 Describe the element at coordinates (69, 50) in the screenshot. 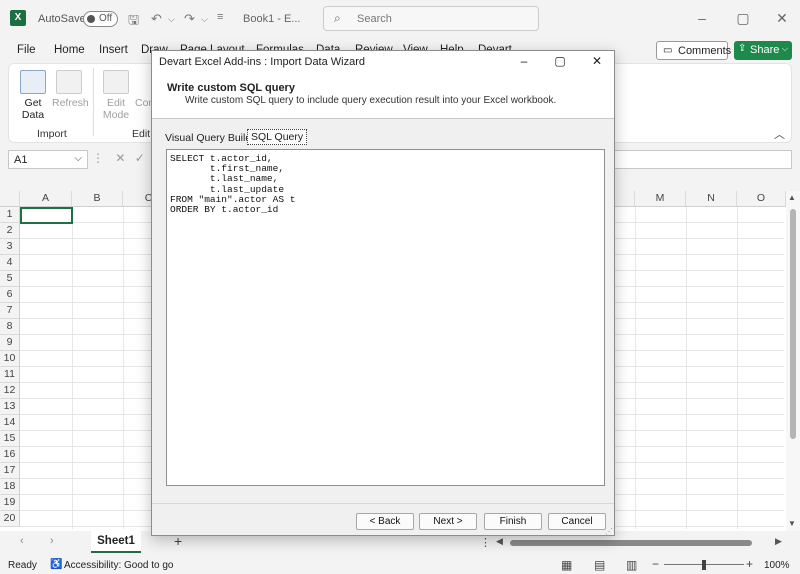

I see `tab-home: Home` at that location.